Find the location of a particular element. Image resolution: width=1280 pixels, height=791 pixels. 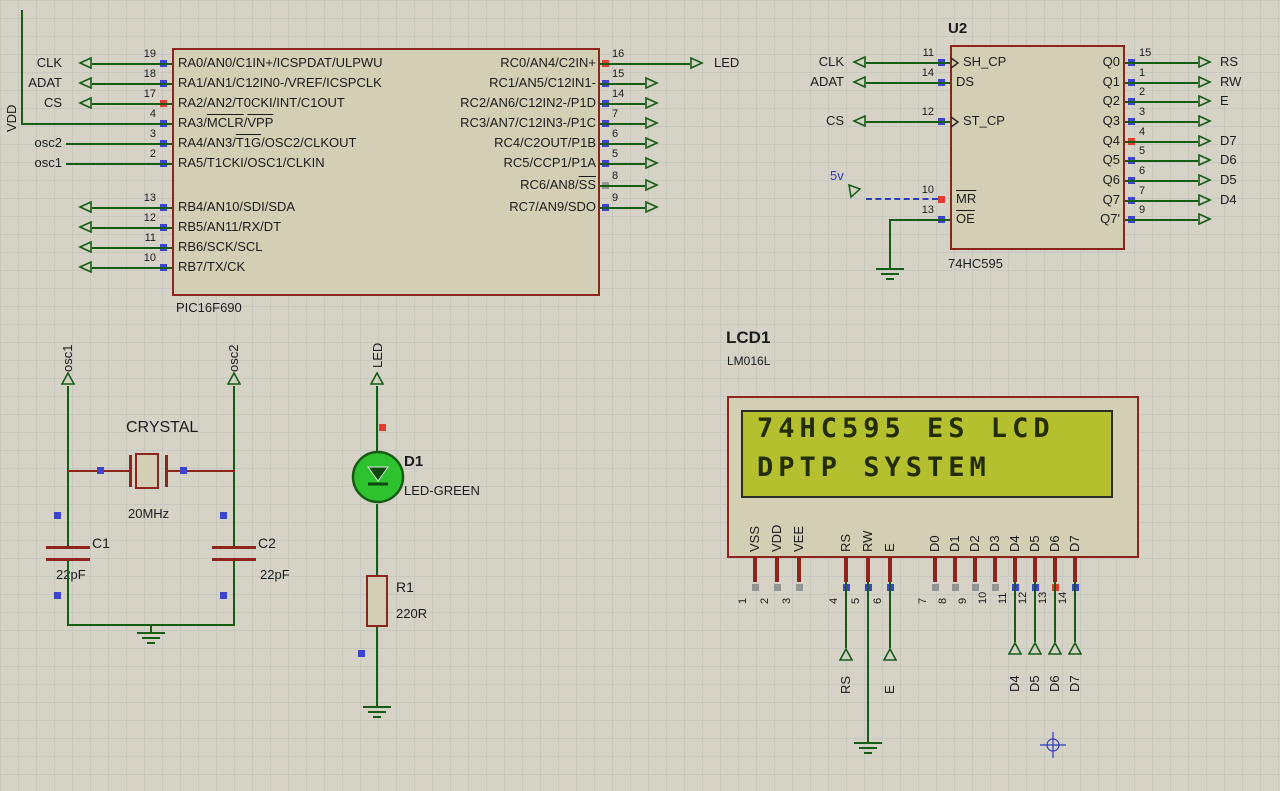

power-terminal-5v is located at coordinates (854, 191).